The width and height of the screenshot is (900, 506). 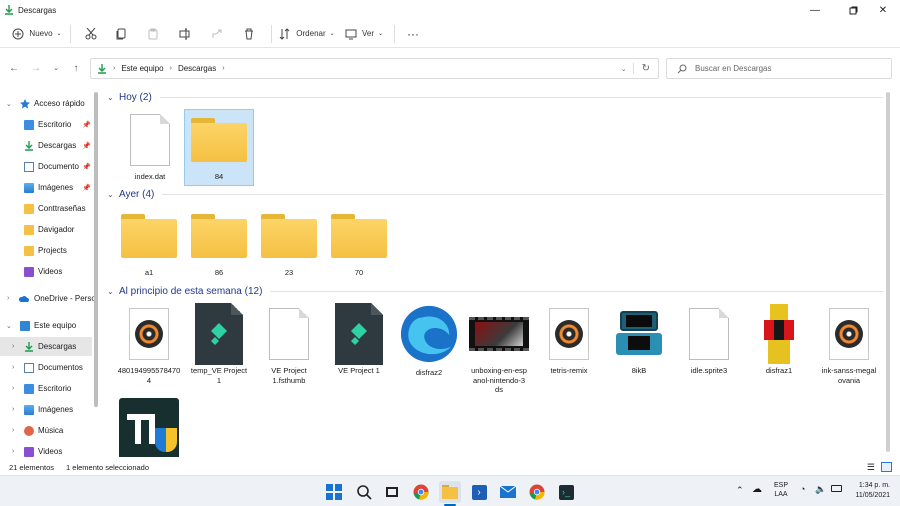 I want to click on sidebar-quick-access: ⌄ Acceso rápido, so click(x=46, y=103).